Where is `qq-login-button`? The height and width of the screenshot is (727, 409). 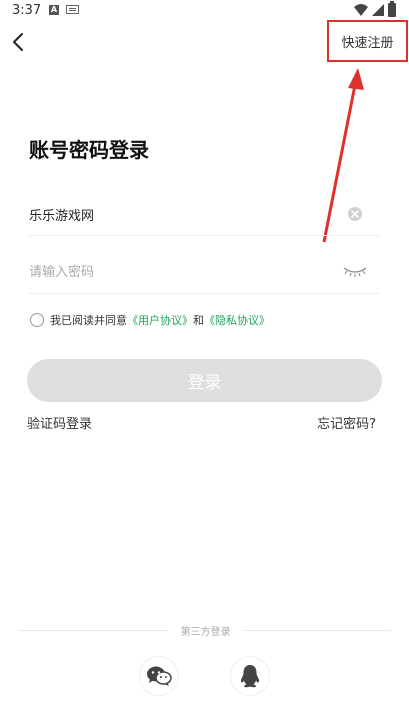
qq-login-button is located at coordinates (250, 676).